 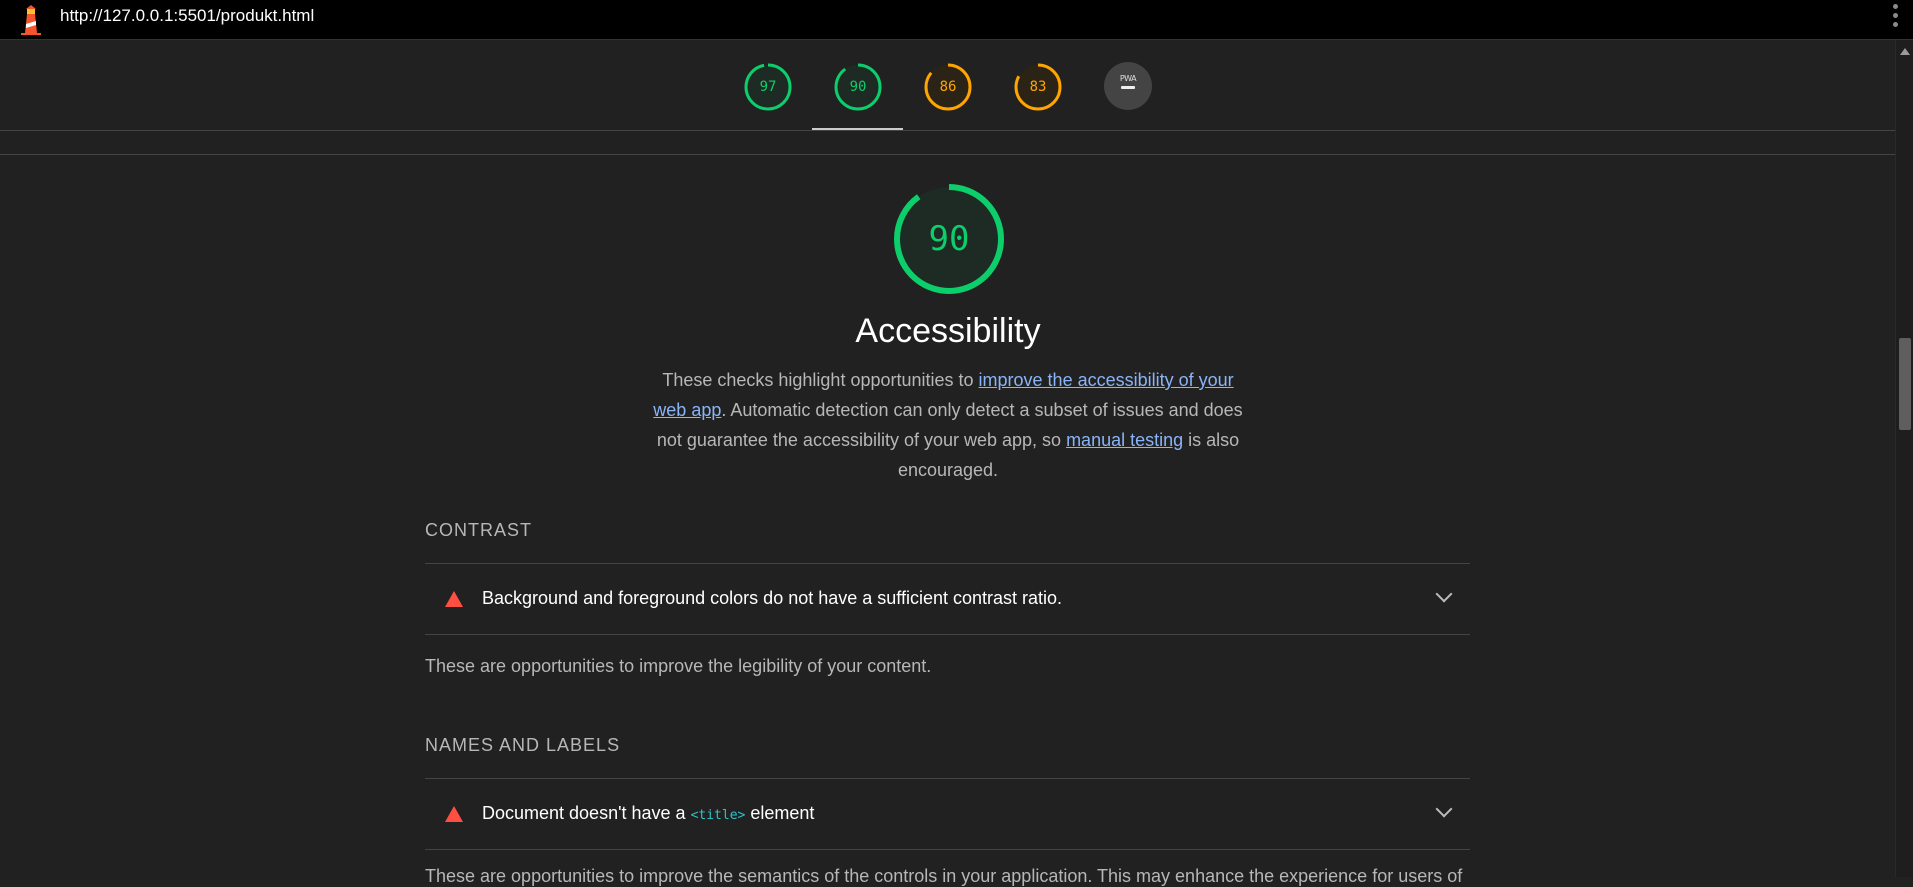 I want to click on group-title-names-labels: NAMES AND LABELS, so click(x=523, y=745).